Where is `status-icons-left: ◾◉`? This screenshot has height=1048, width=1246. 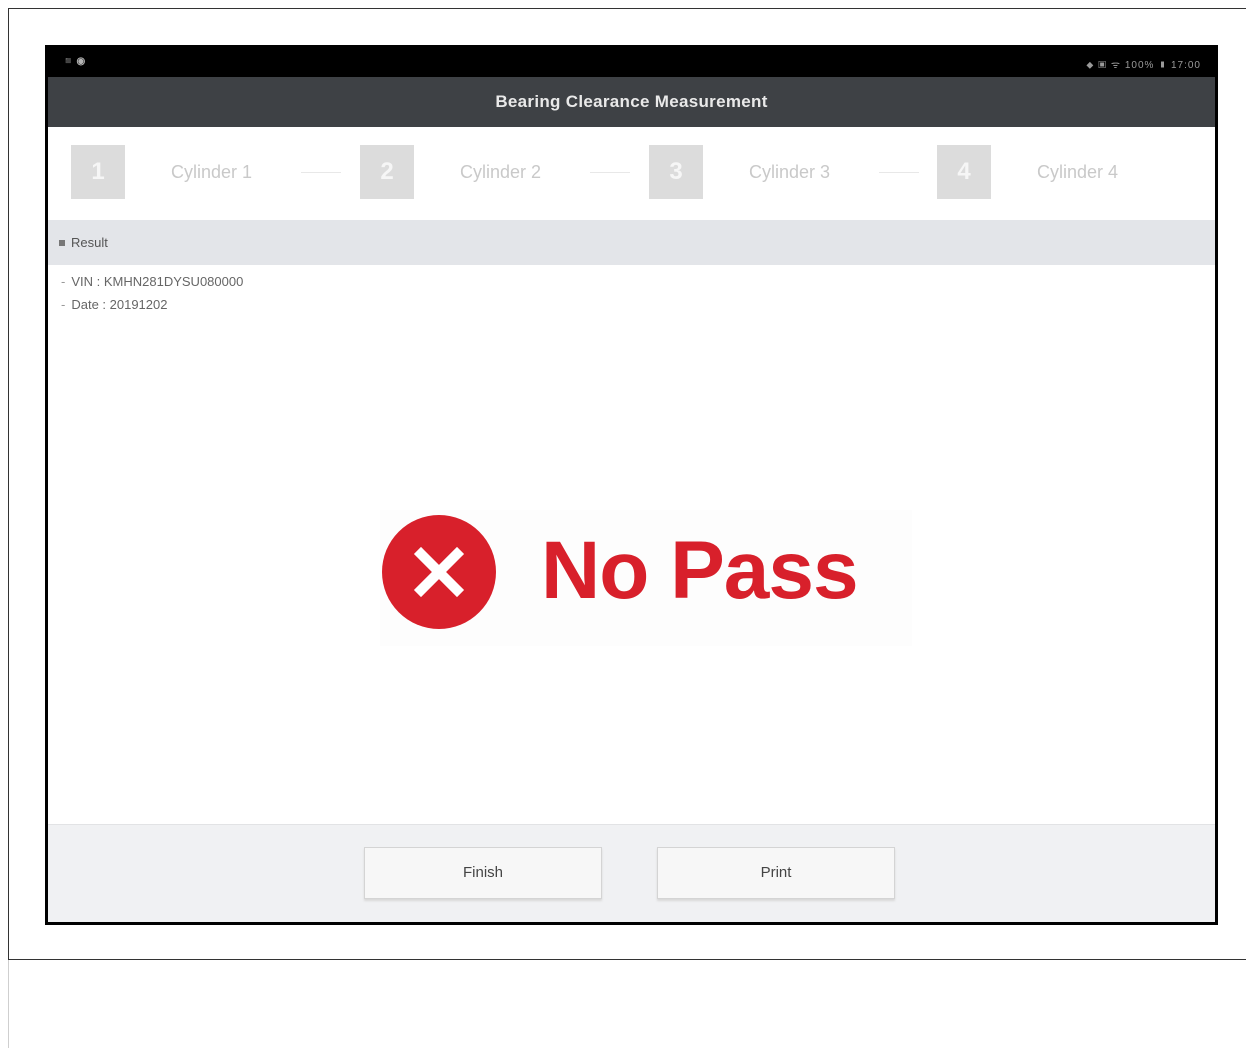 status-icons-left: ◾◉ is located at coordinates (75, 61).